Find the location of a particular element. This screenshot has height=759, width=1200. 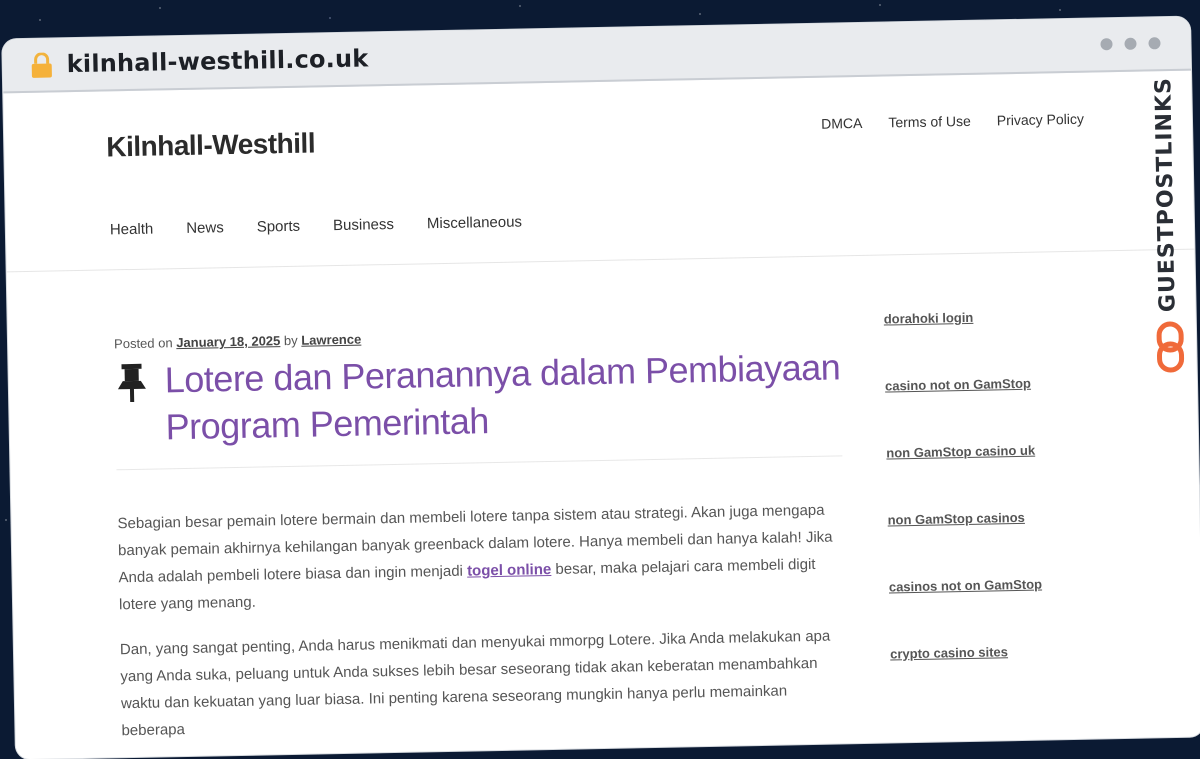

post-date-link: January 18, 2025 is located at coordinates (228, 341).